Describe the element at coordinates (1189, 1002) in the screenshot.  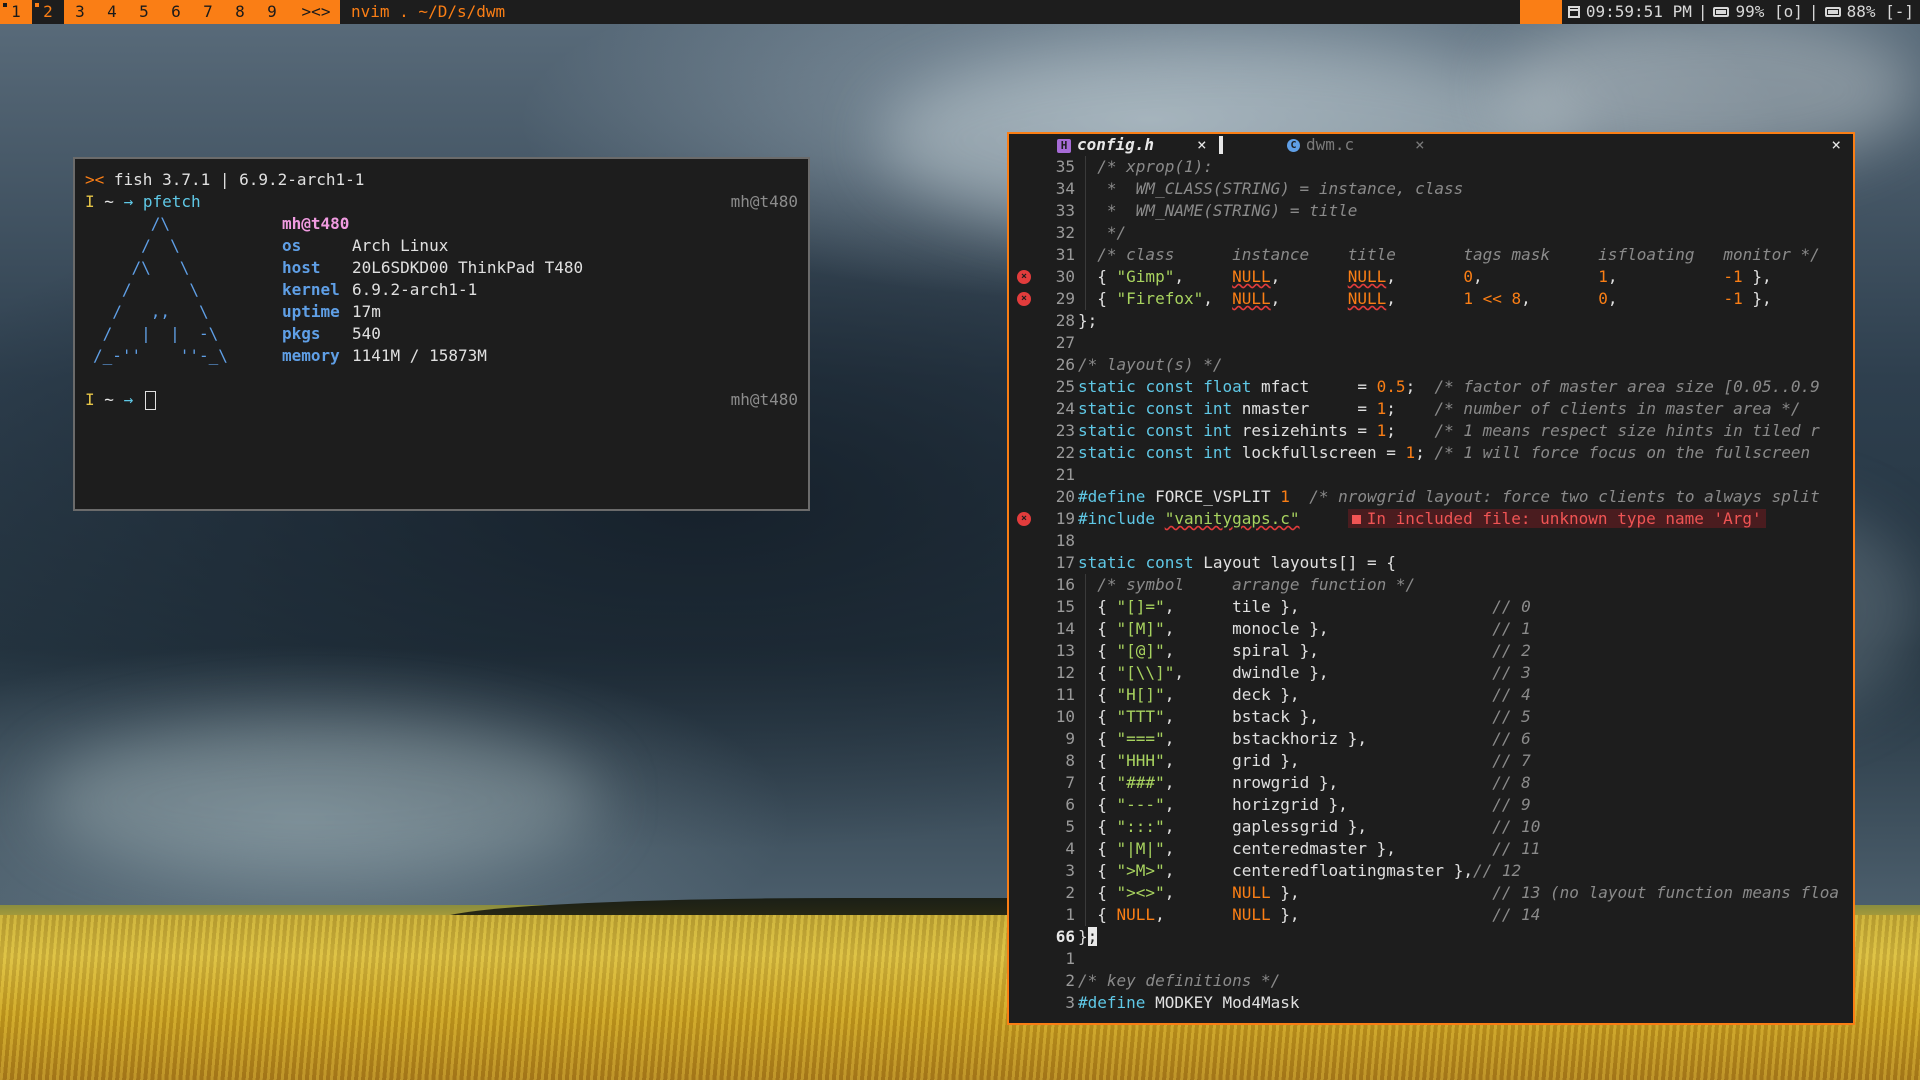
I see `code-text: #define MODKEY Mod4Mask` at that location.